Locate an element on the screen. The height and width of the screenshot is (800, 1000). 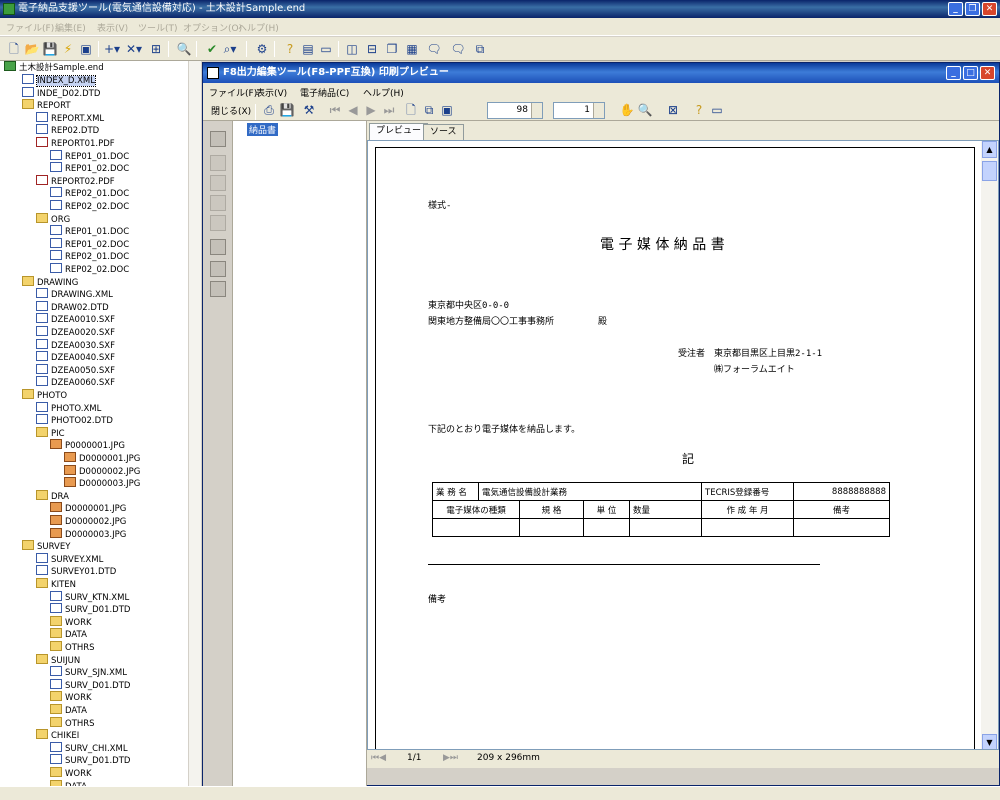
zoom-spinner: 98 is located at coordinates (515, 110).